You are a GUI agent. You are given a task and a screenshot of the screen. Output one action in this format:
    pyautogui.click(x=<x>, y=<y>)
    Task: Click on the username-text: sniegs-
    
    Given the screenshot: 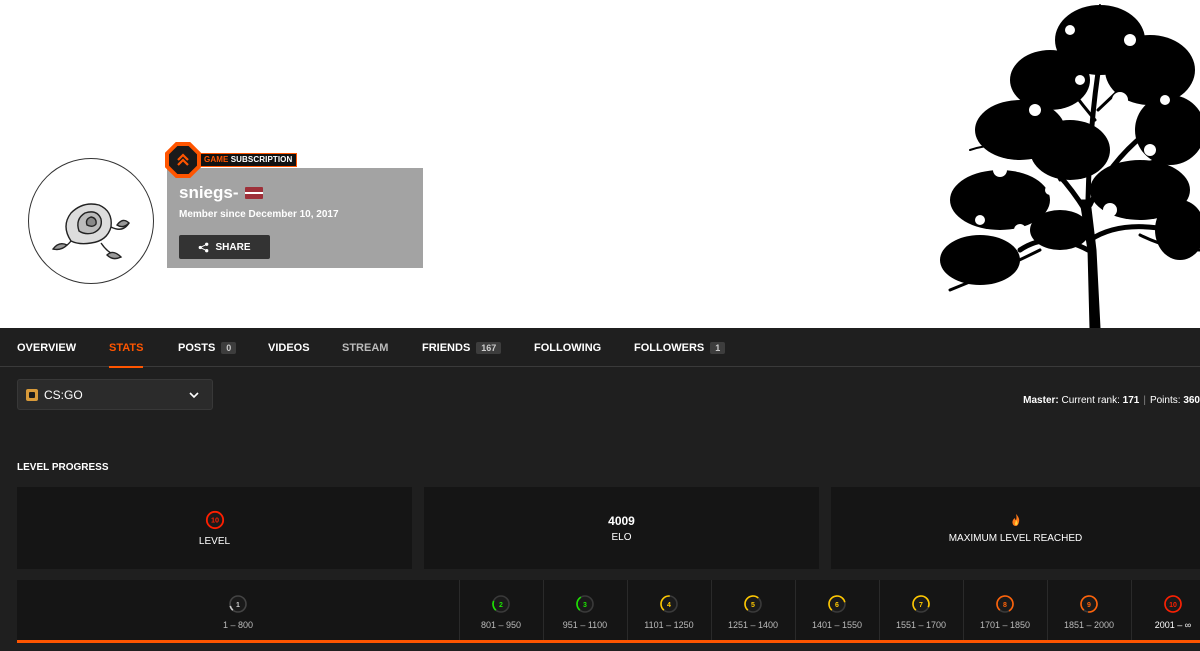 What is the action you would take?
    pyautogui.click(x=209, y=192)
    